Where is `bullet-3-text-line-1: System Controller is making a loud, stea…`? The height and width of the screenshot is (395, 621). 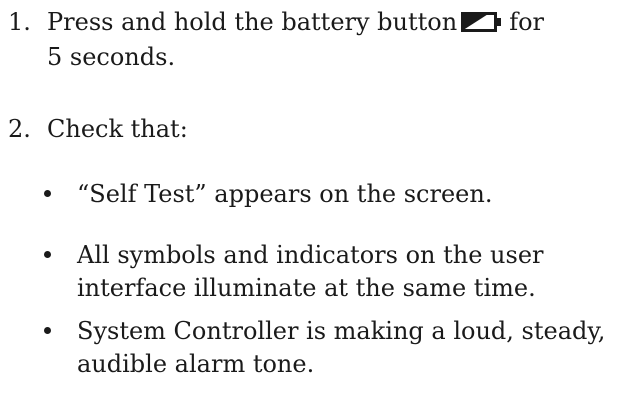 bullet-3-text-line-1: System Controller is making a loud, stea… is located at coordinates (341, 331).